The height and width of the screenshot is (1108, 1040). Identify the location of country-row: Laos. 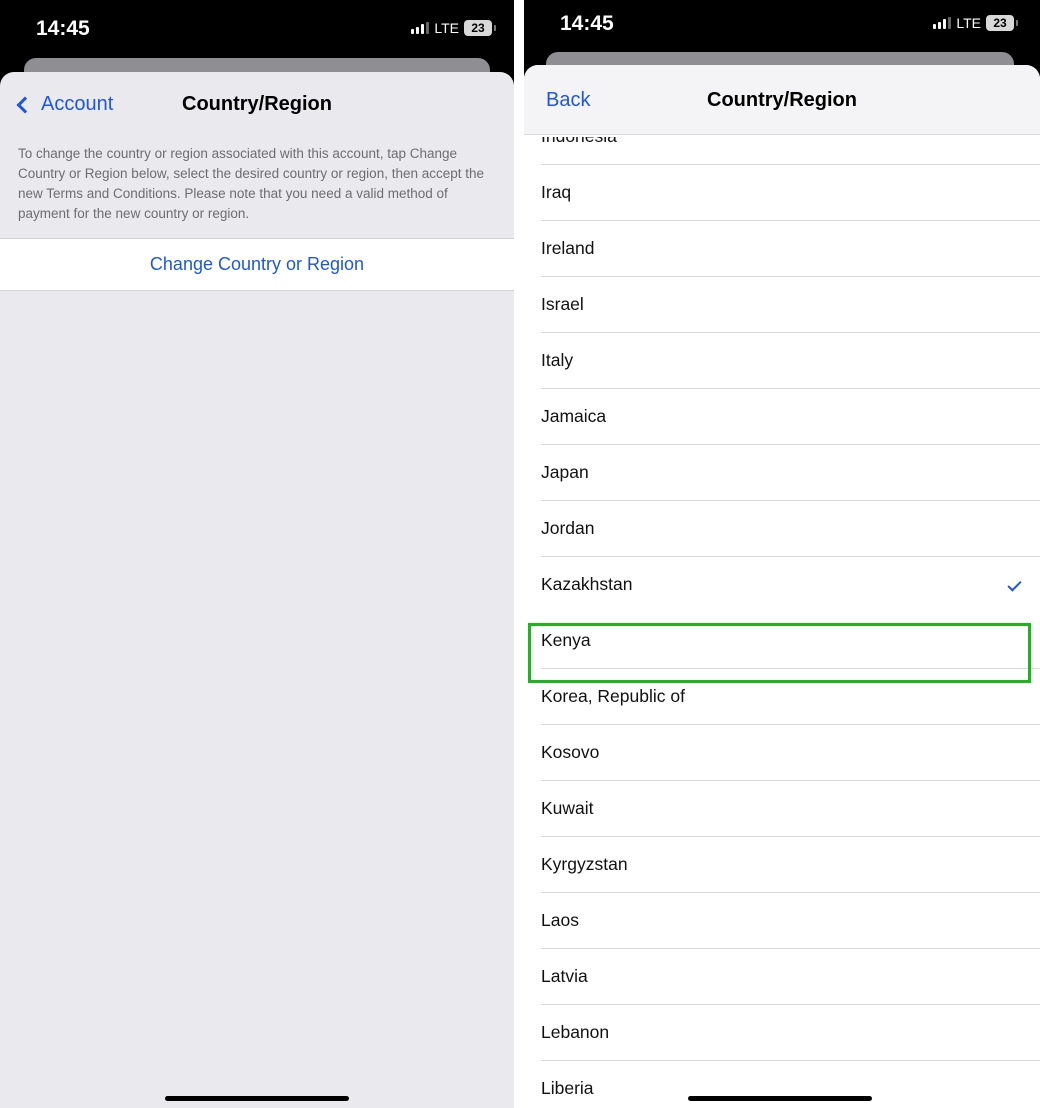
(790, 921).